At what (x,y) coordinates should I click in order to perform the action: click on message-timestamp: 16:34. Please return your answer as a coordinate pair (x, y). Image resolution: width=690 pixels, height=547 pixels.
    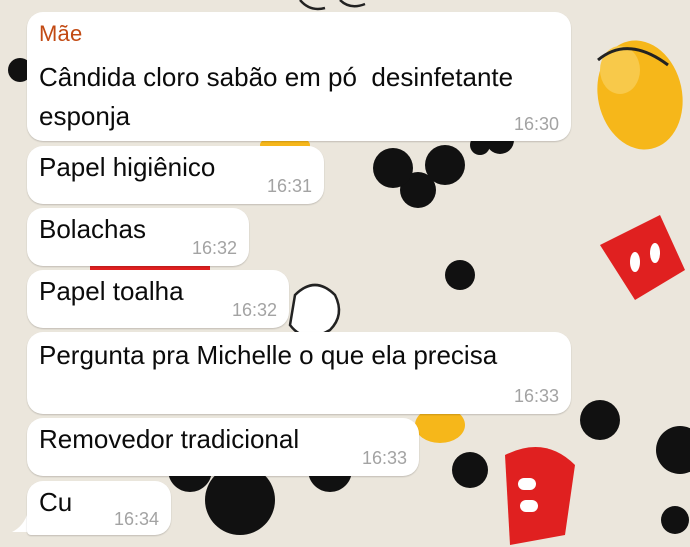
    Looking at the image, I should click on (136, 519).